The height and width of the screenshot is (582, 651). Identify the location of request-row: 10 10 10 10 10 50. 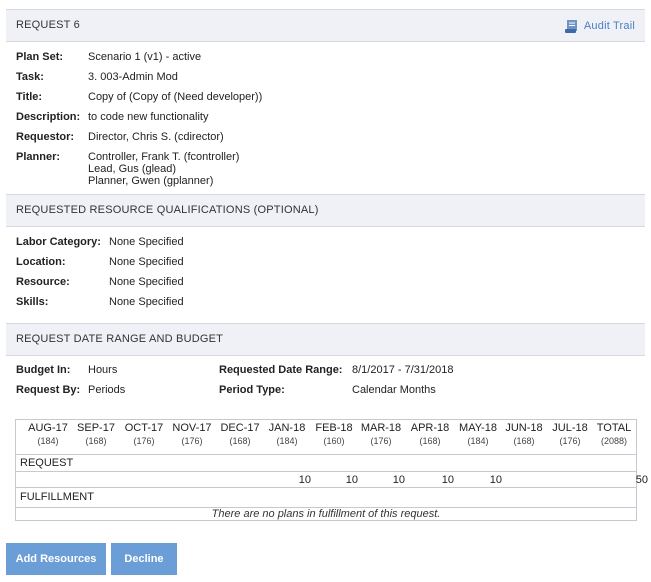
(332, 479).